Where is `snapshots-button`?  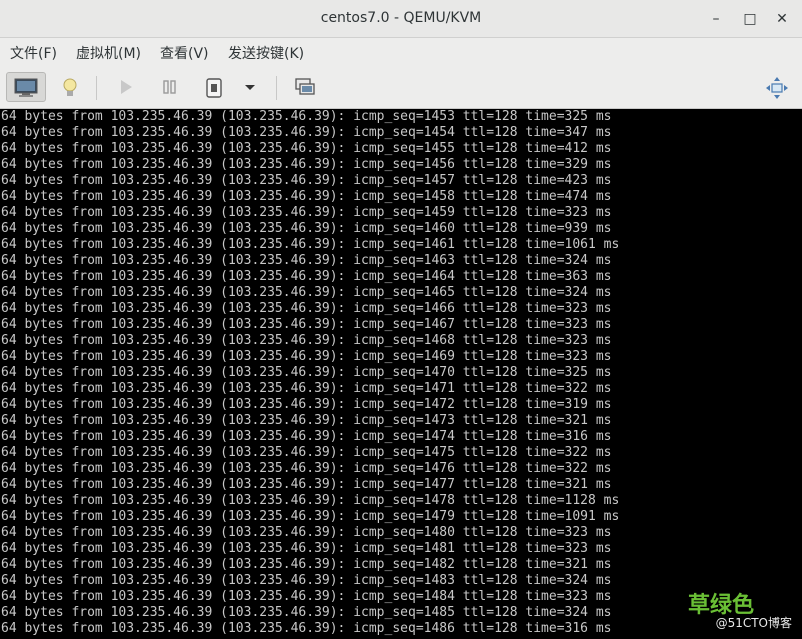 snapshots-button is located at coordinates (304, 87).